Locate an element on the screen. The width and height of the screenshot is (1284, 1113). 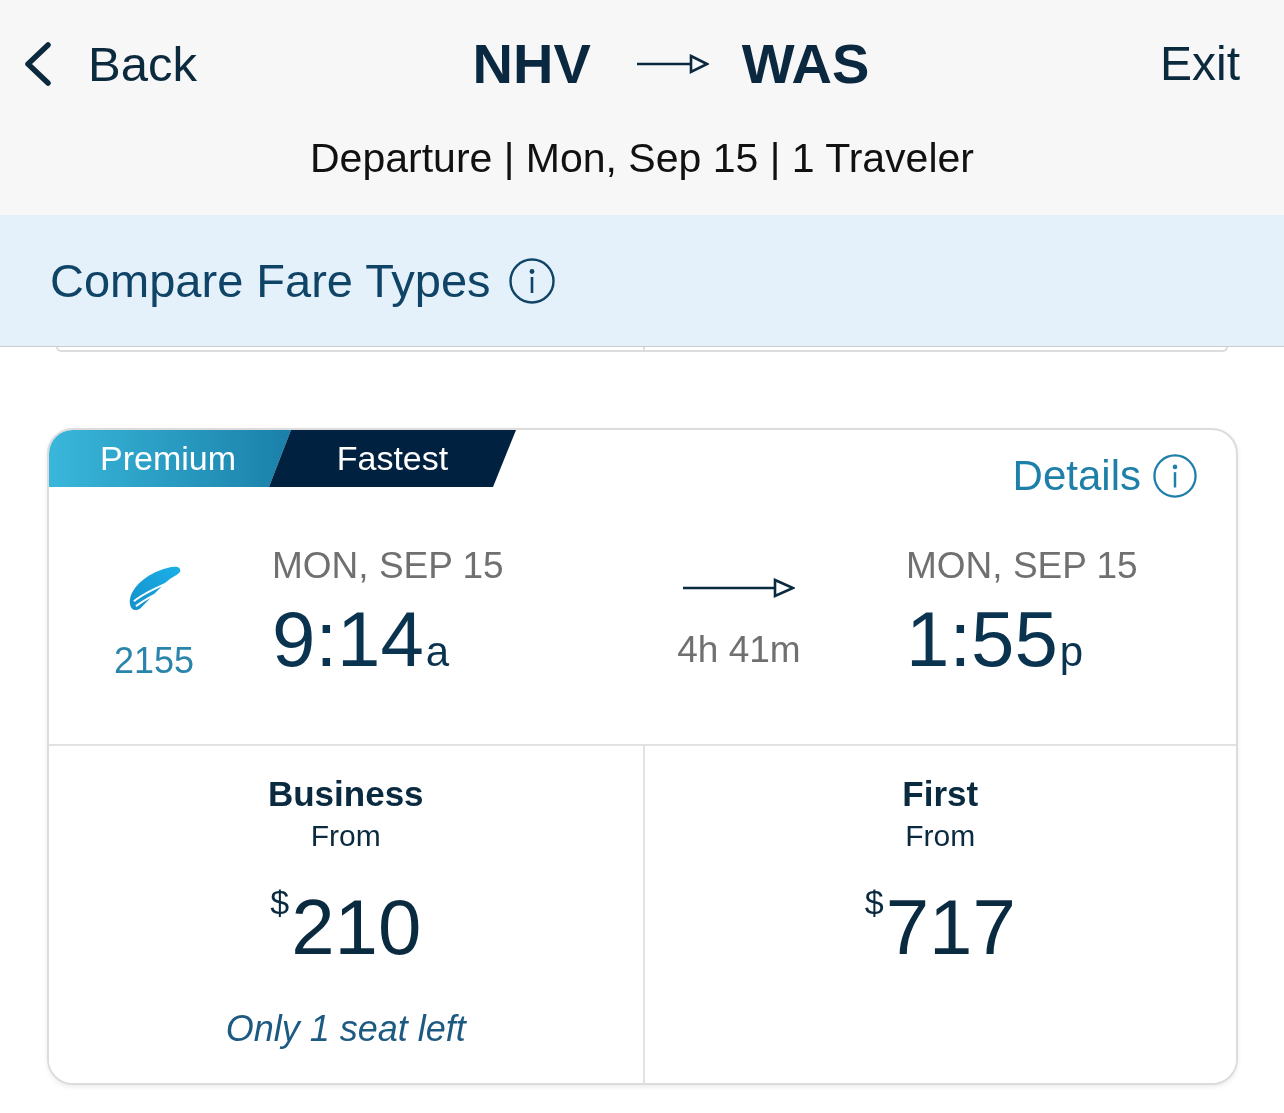
chevron-left-icon is located at coordinates (37, 64).